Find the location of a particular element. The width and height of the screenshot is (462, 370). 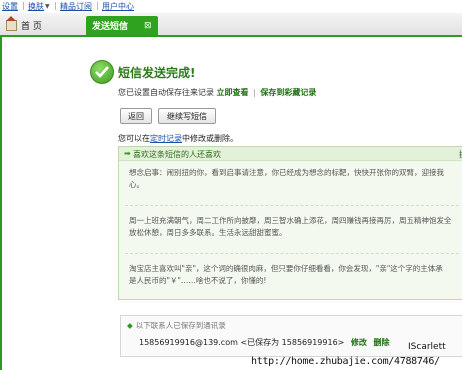

home-icon is located at coordinates (11, 23).